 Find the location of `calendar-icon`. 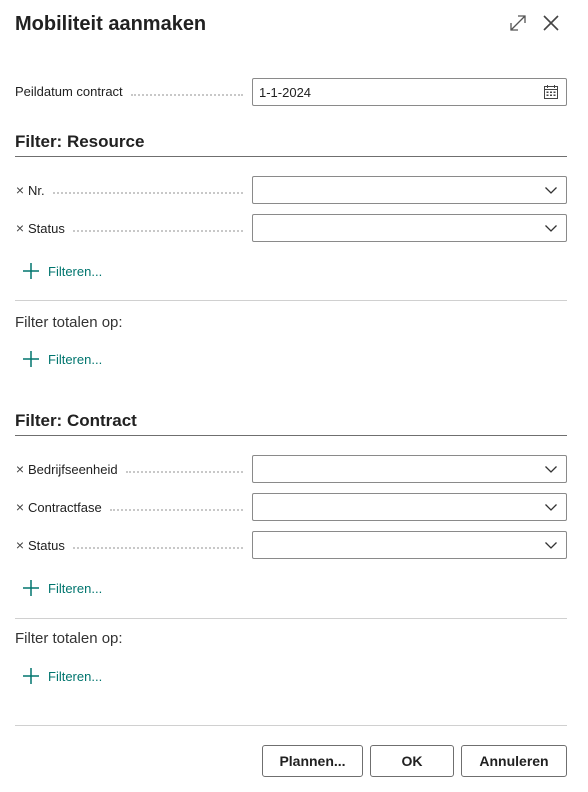

calendar-icon is located at coordinates (551, 92).